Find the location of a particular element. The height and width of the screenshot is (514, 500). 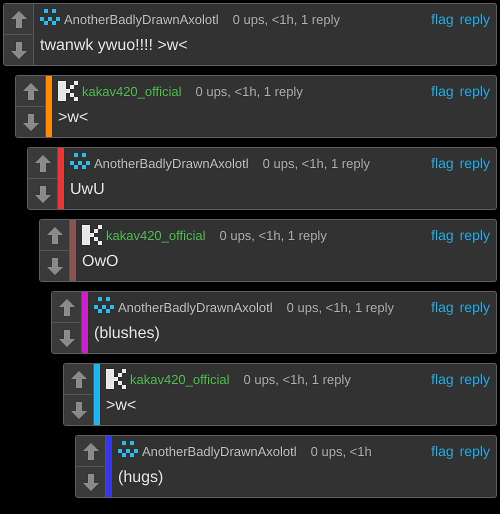

comment-text: (blushes) is located at coordinates (127, 334).